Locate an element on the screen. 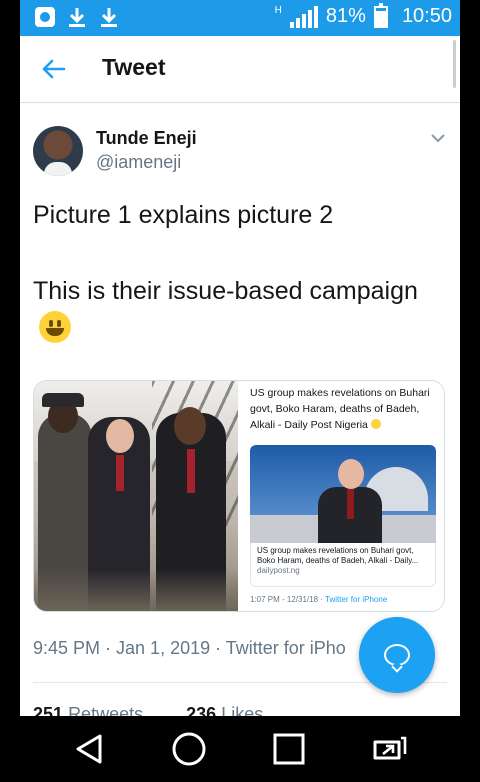 The height and width of the screenshot is (782, 480). screenshot-card-image is located at coordinates (343, 494).